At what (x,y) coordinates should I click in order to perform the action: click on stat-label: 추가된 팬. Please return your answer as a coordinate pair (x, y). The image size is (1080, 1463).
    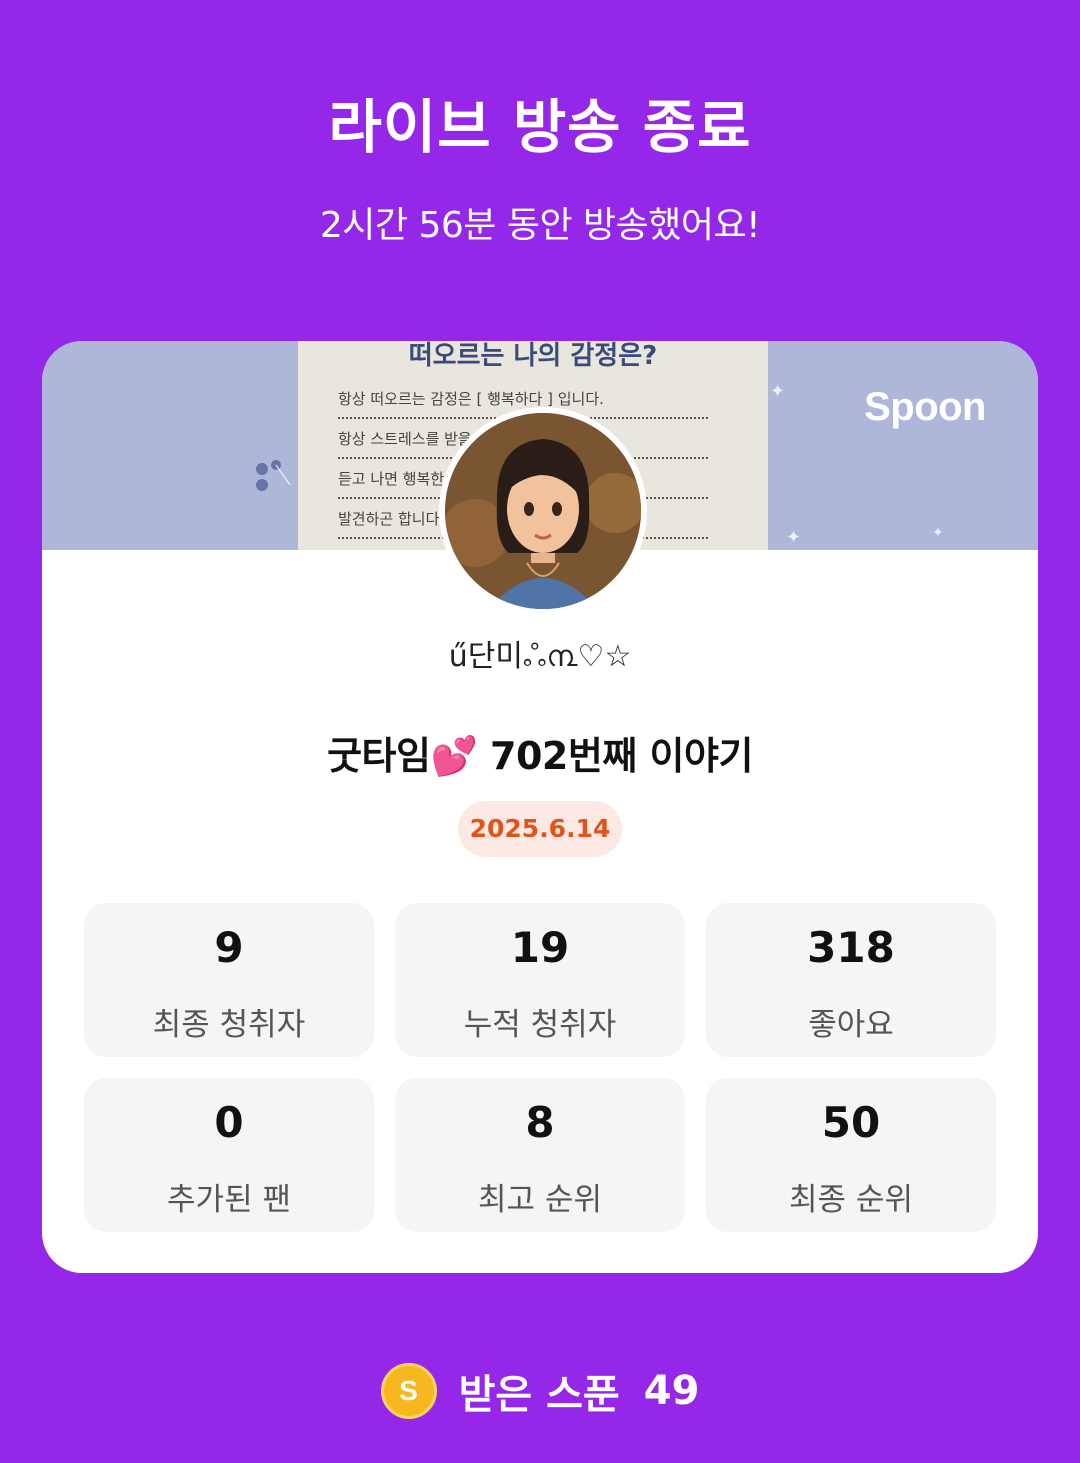
    Looking at the image, I should click on (229, 1200).